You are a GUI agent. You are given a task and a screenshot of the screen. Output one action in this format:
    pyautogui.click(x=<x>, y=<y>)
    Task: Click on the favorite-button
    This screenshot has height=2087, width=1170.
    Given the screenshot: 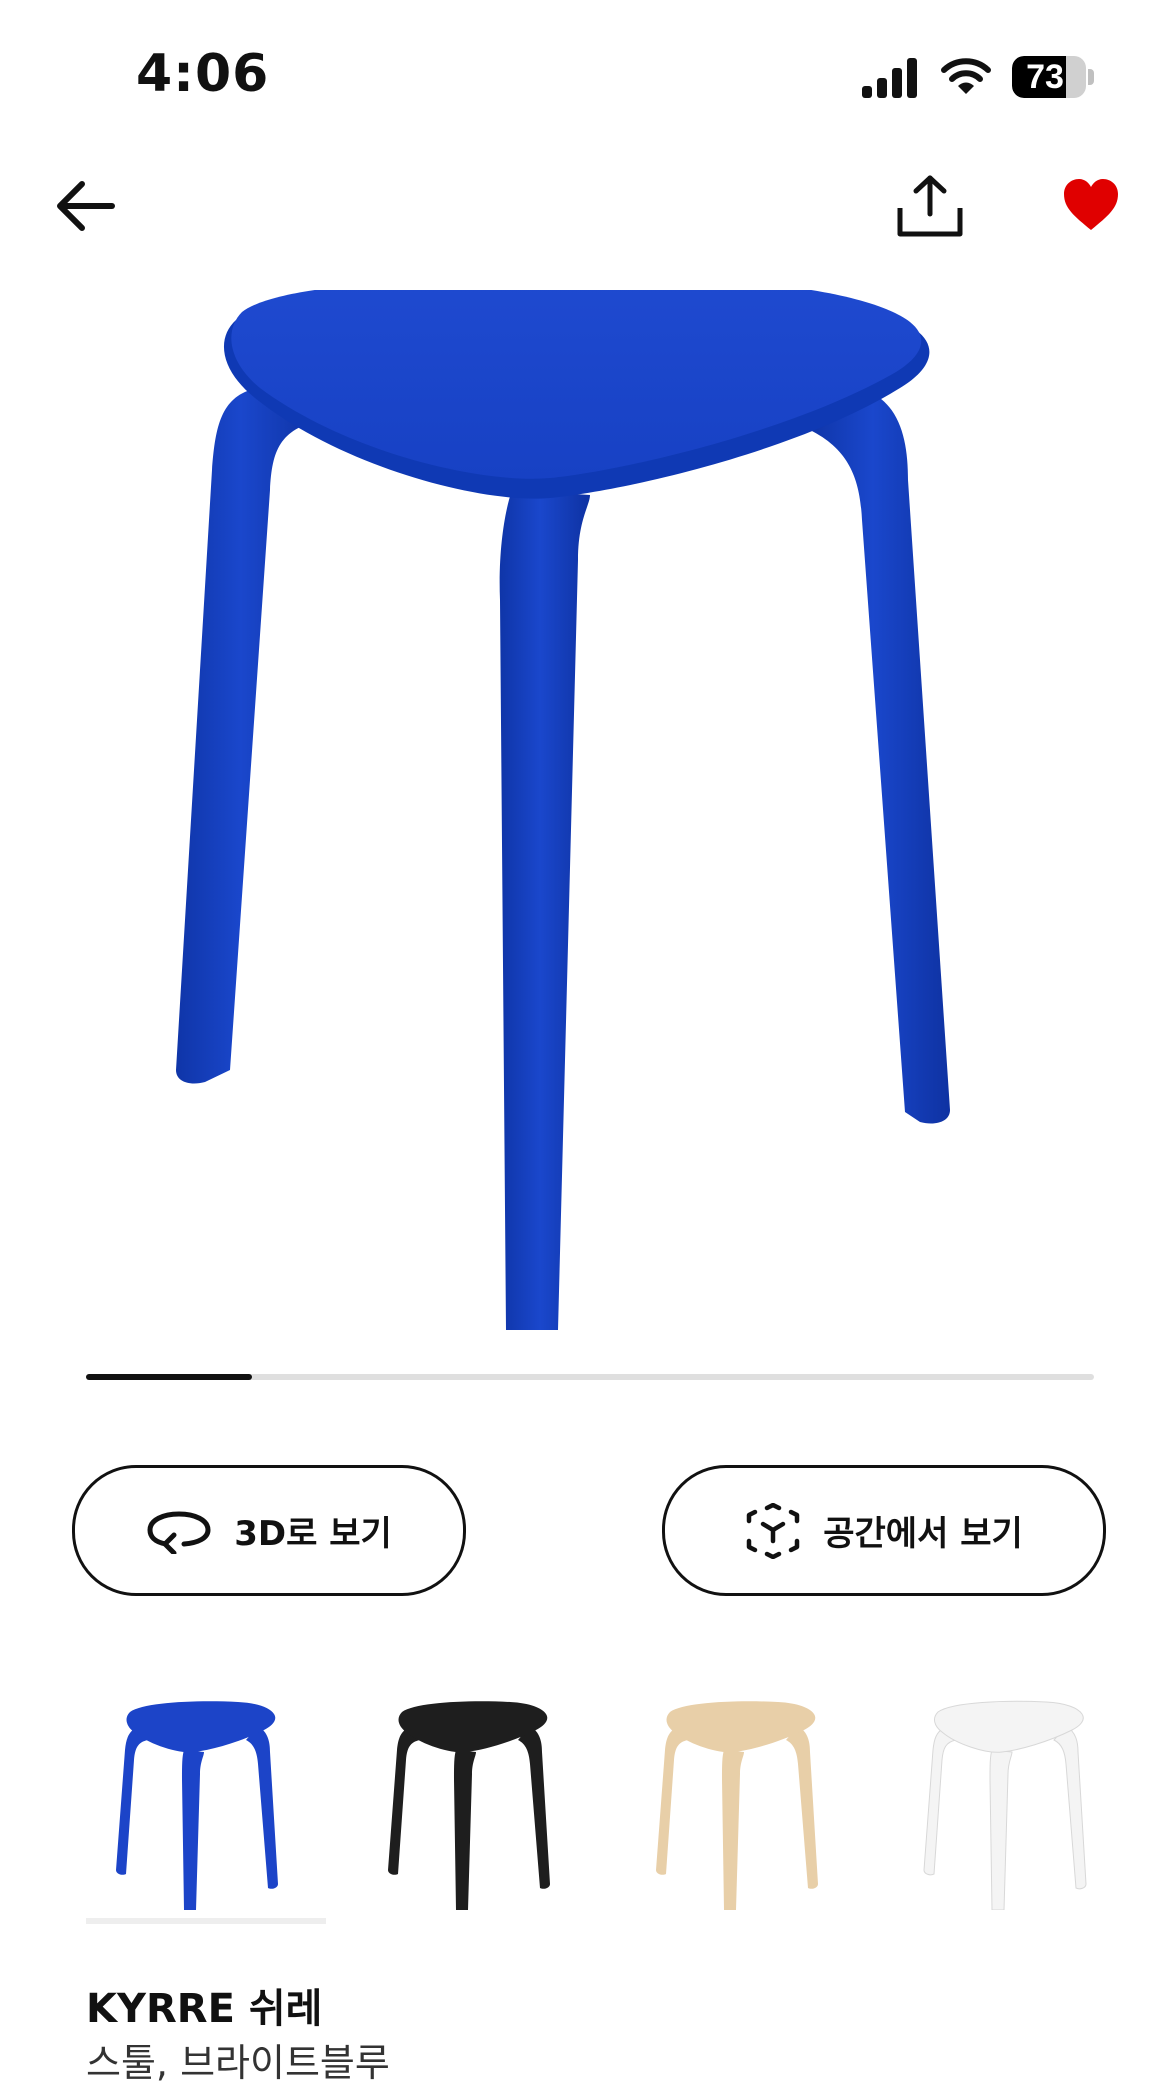 What is the action you would take?
    pyautogui.click(x=1091, y=205)
    